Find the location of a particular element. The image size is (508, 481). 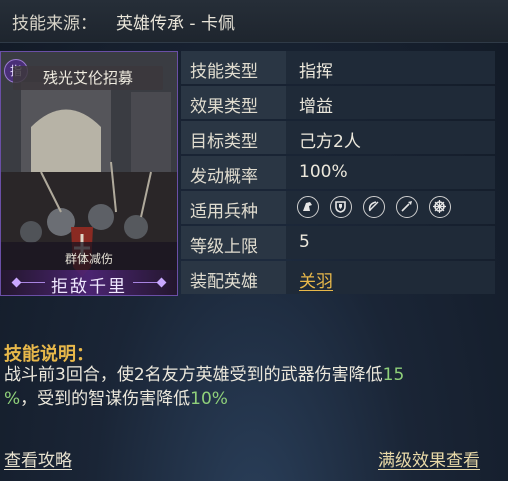

desc-text: ，受到的智谋伤害降低 is located at coordinates (105, 399).